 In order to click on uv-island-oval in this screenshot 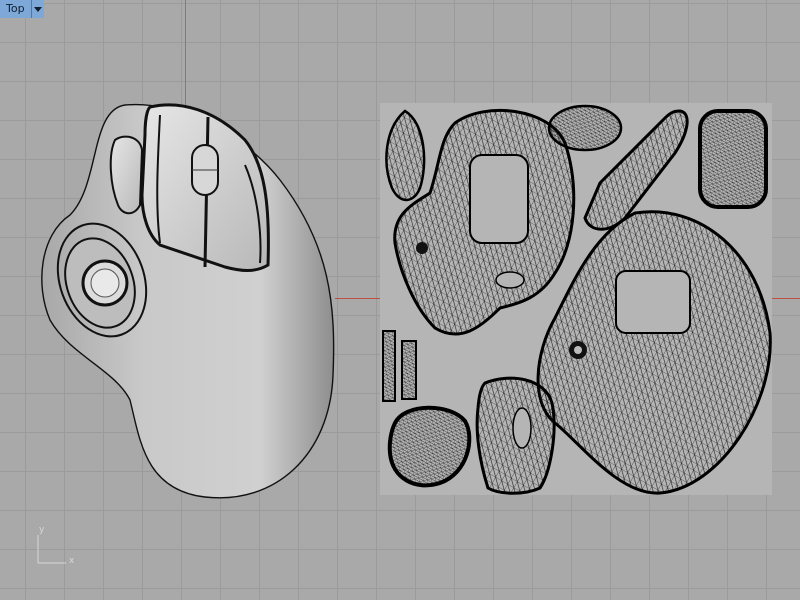, I will do `click(585, 128)`.